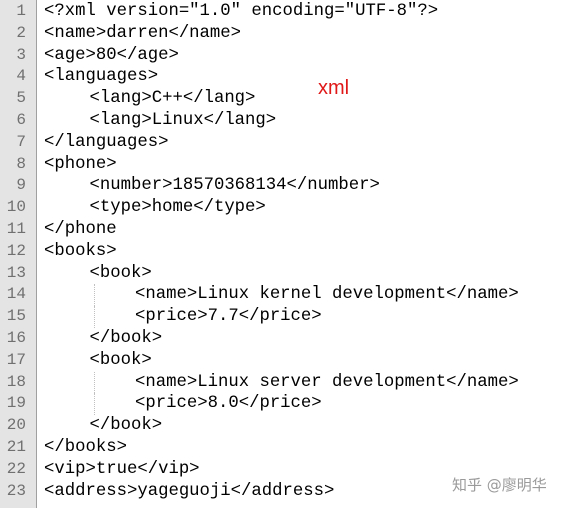  I want to click on line-number: 1, so click(21, 11).